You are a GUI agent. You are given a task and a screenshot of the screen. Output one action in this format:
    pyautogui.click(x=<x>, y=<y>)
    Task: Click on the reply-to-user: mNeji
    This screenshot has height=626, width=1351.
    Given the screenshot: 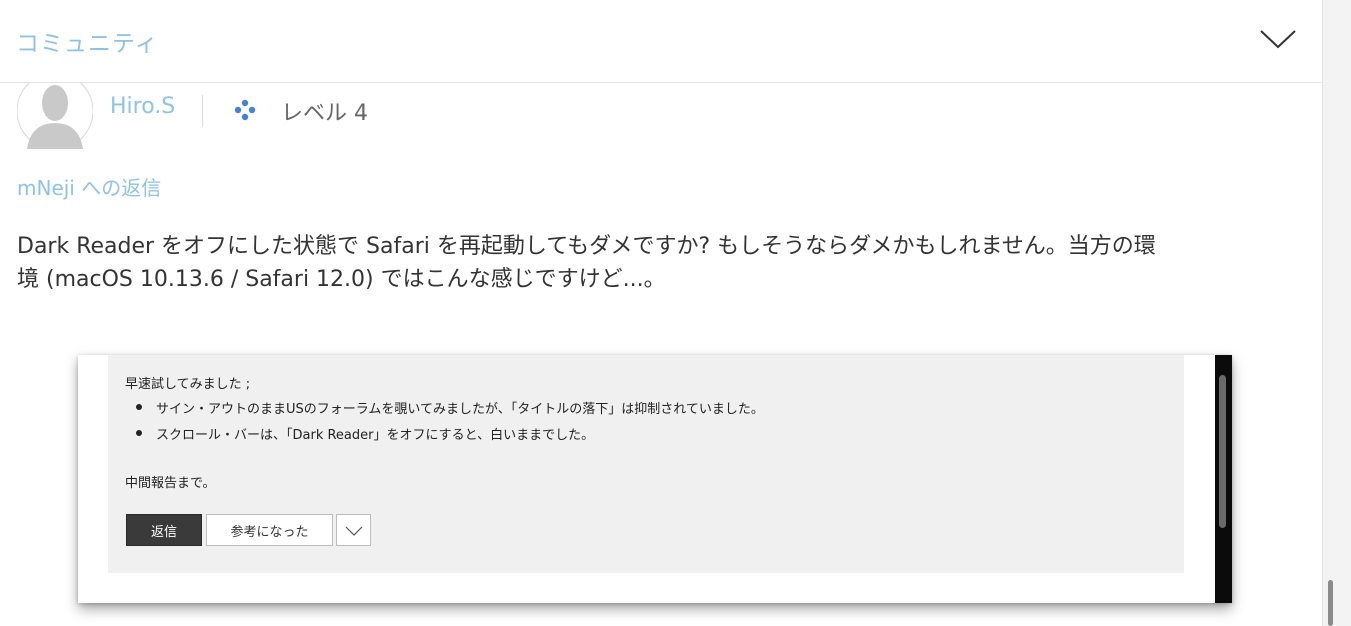 What is the action you would take?
    pyautogui.click(x=46, y=188)
    